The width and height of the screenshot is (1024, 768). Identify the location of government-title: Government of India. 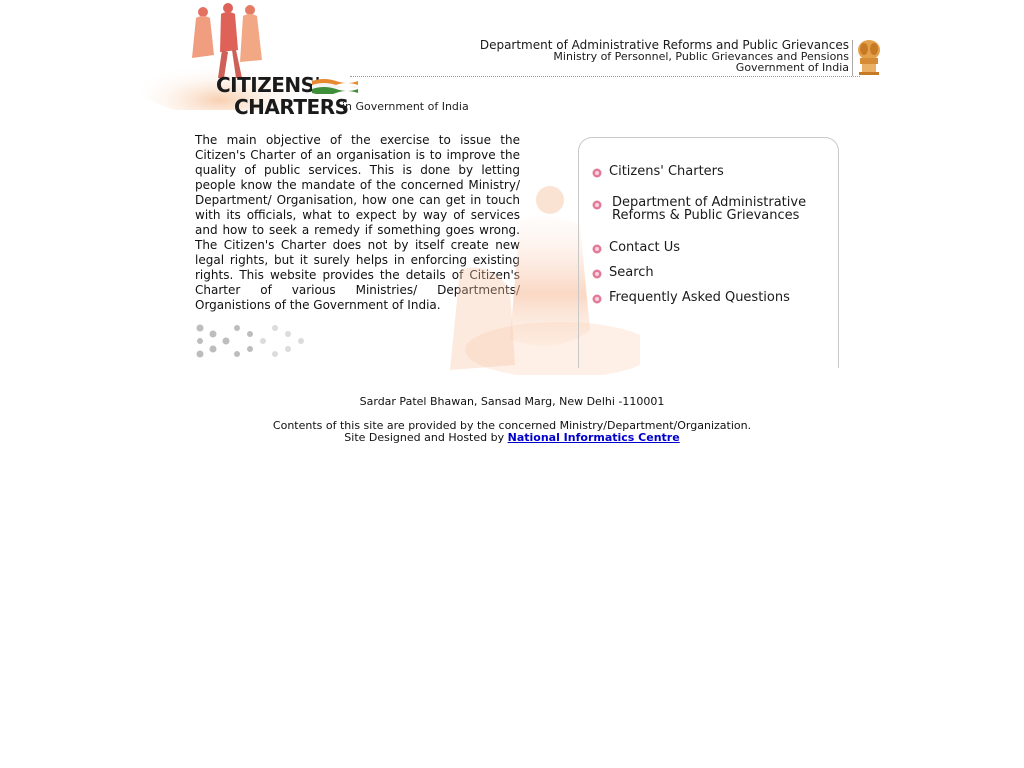
(792, 67).